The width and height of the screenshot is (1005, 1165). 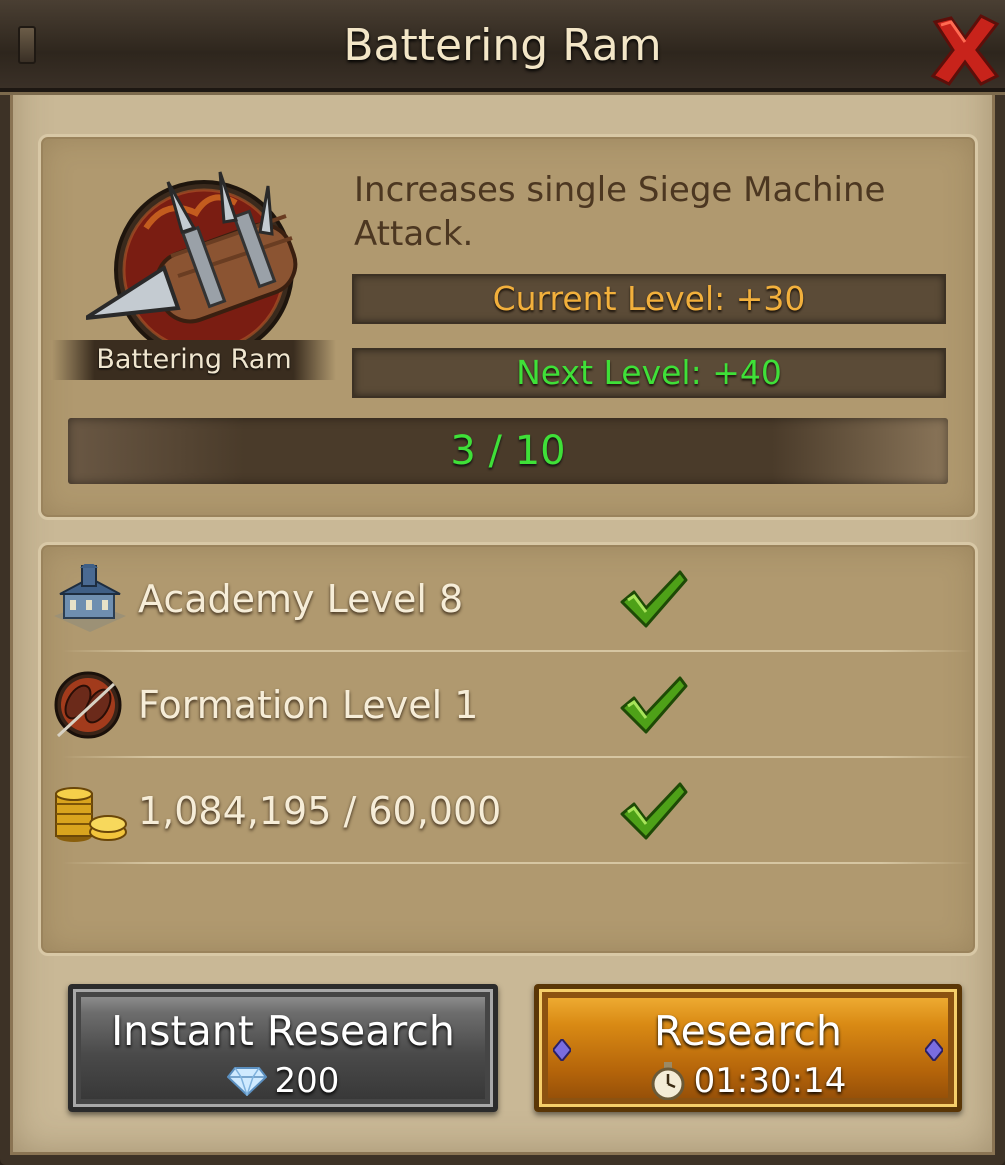 What do you see at coordinates (88, 705) in the screenshot?
I see `formation-icon` at bounding box center [88, 705].